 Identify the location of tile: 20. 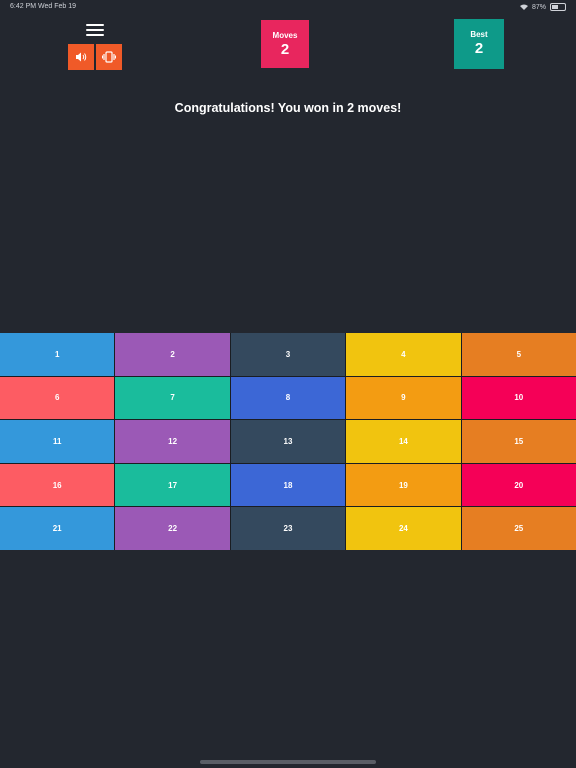
(518, 485).